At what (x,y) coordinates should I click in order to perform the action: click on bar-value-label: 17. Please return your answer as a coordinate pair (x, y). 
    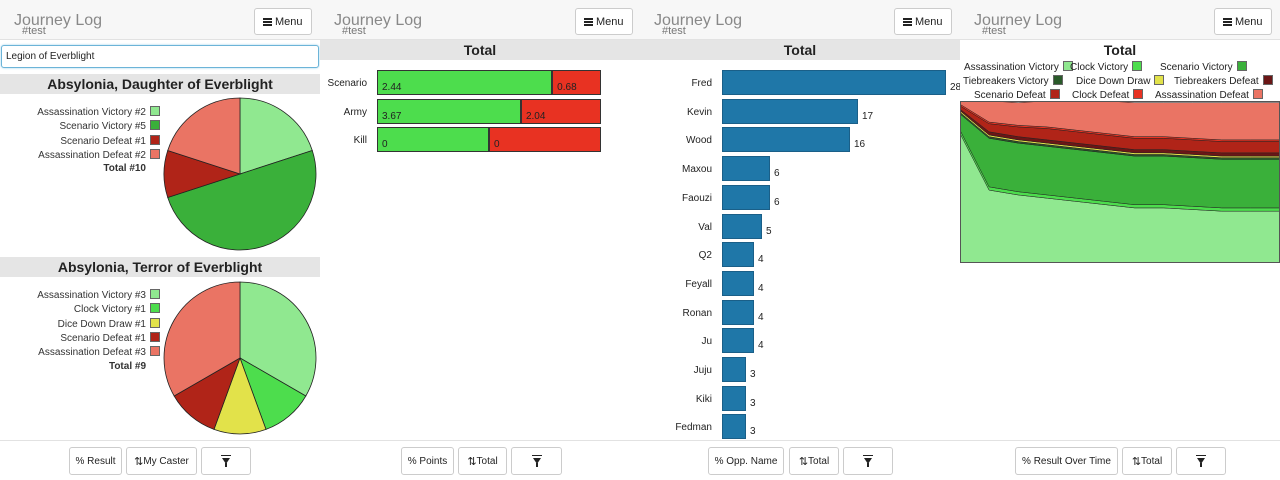
    Looking at the image, I should click on (868, 116).